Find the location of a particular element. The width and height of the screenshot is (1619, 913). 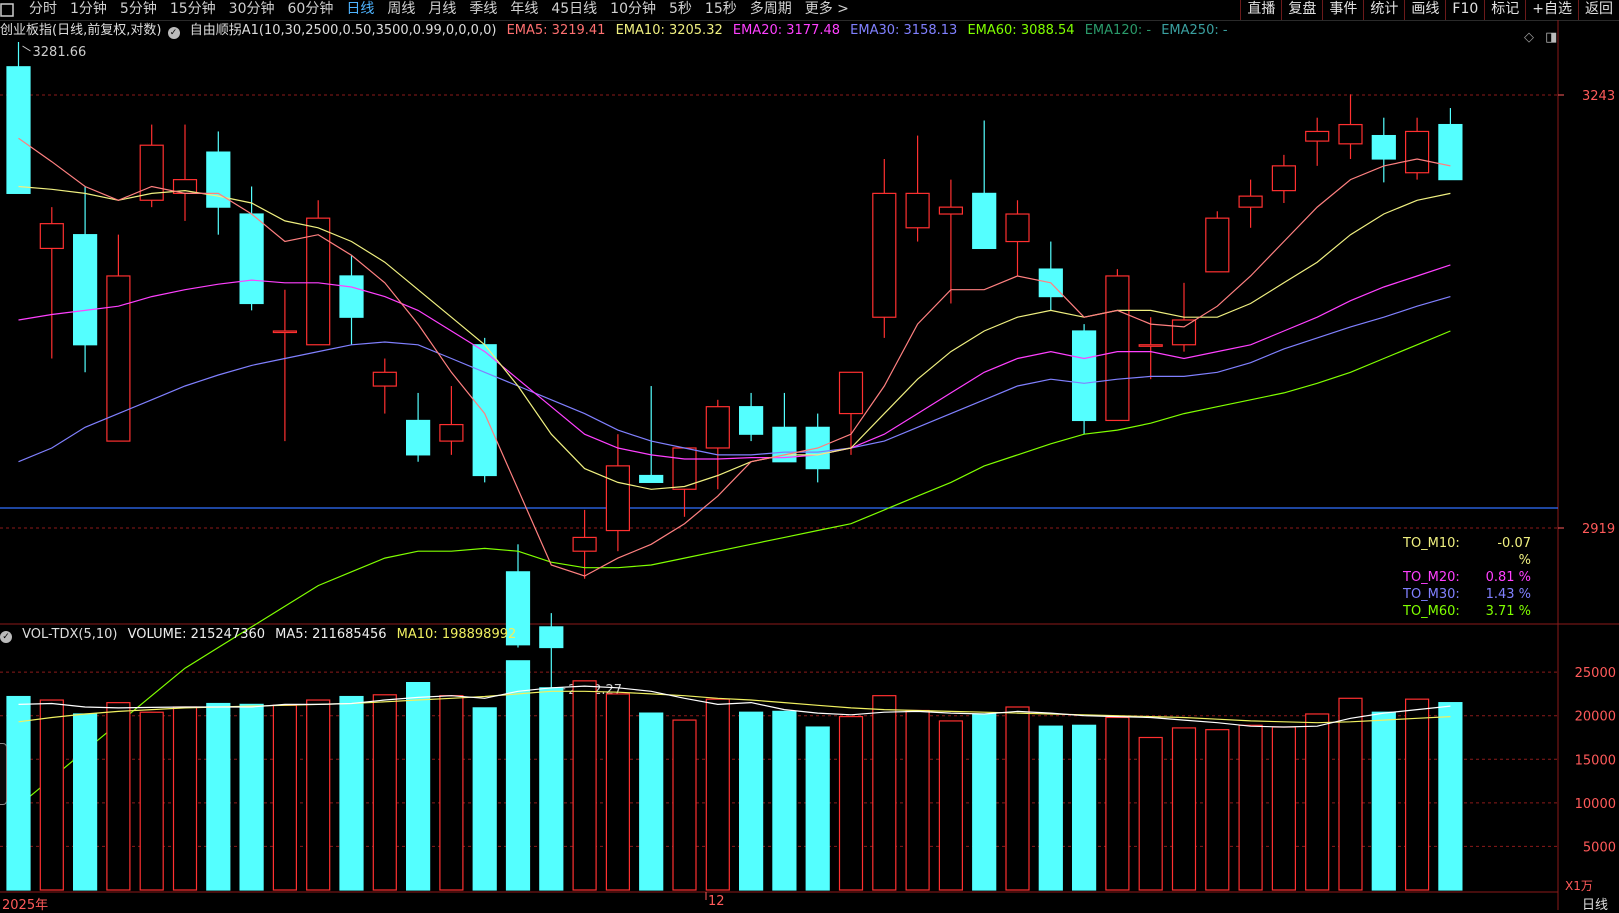

volume-axis-label: 20000 is located at coordinates (1595, 717).